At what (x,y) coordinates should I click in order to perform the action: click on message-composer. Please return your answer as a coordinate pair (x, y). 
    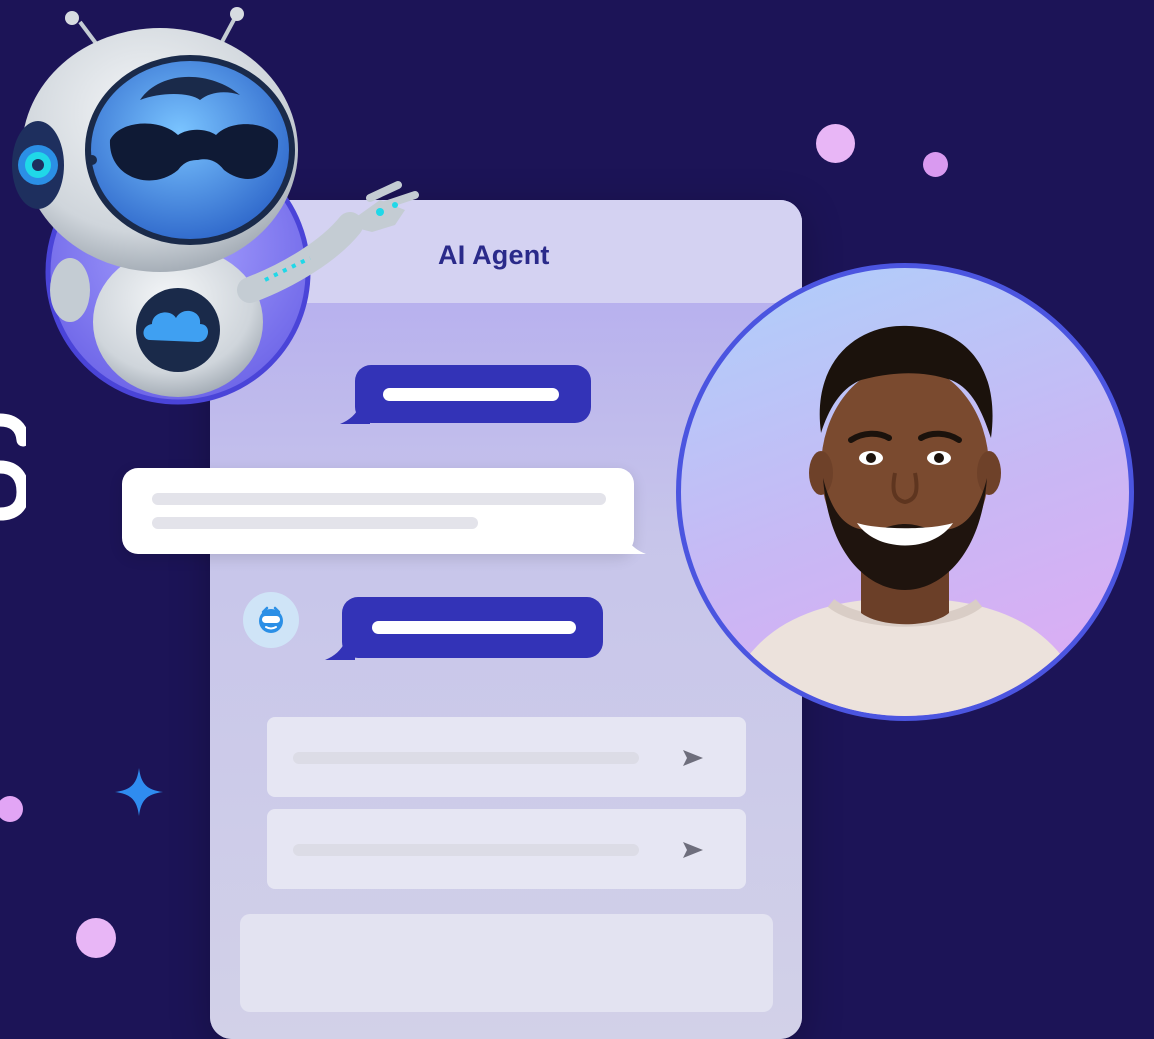
    Looking at the image, I should click on (506, 963).